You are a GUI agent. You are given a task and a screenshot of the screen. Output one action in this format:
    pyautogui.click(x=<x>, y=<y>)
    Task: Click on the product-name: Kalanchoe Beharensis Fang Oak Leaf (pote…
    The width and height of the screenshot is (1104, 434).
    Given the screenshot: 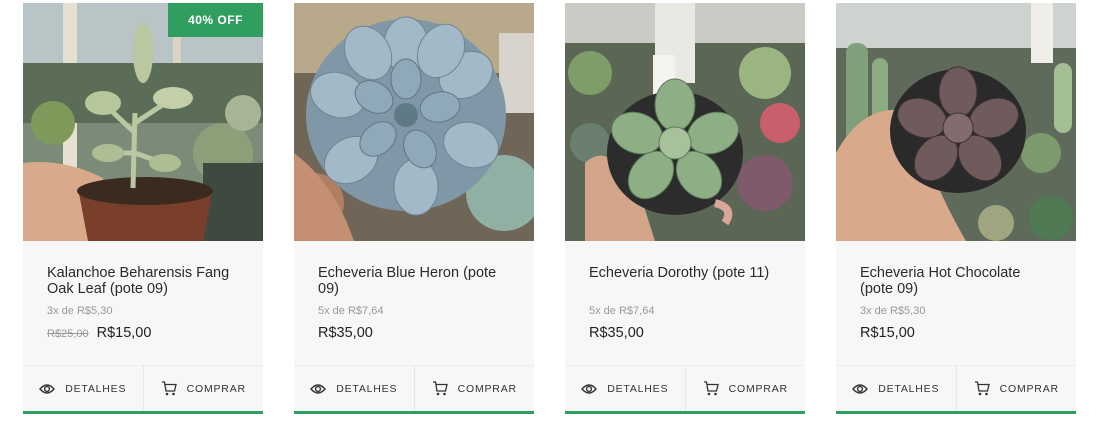 What is the action you would take?
    pyautogui.click(x=143, y=282)
    